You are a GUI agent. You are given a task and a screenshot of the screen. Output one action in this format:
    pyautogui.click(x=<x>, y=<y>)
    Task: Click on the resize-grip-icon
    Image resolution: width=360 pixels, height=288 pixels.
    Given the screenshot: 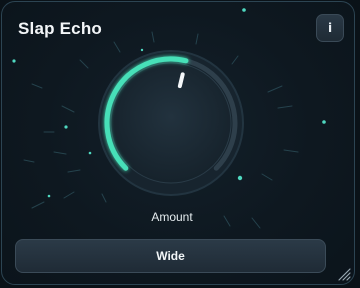 What is the action you would take?
    pyautogui.click(x=343, y=273)
    